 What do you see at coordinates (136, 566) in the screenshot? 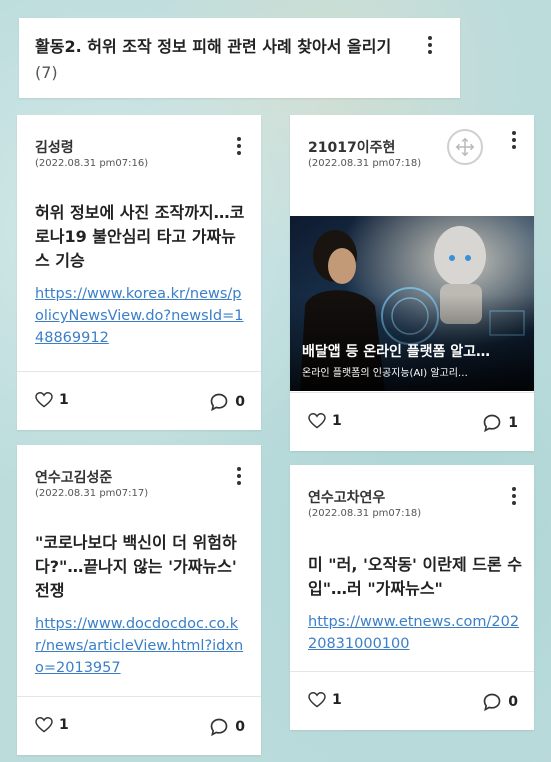
I see `post-title: "코로나보다 백신이 더 위험하다?"…끝나지 않는 '가짜뉴스' 전쟁` at bounding box center [136, 566].